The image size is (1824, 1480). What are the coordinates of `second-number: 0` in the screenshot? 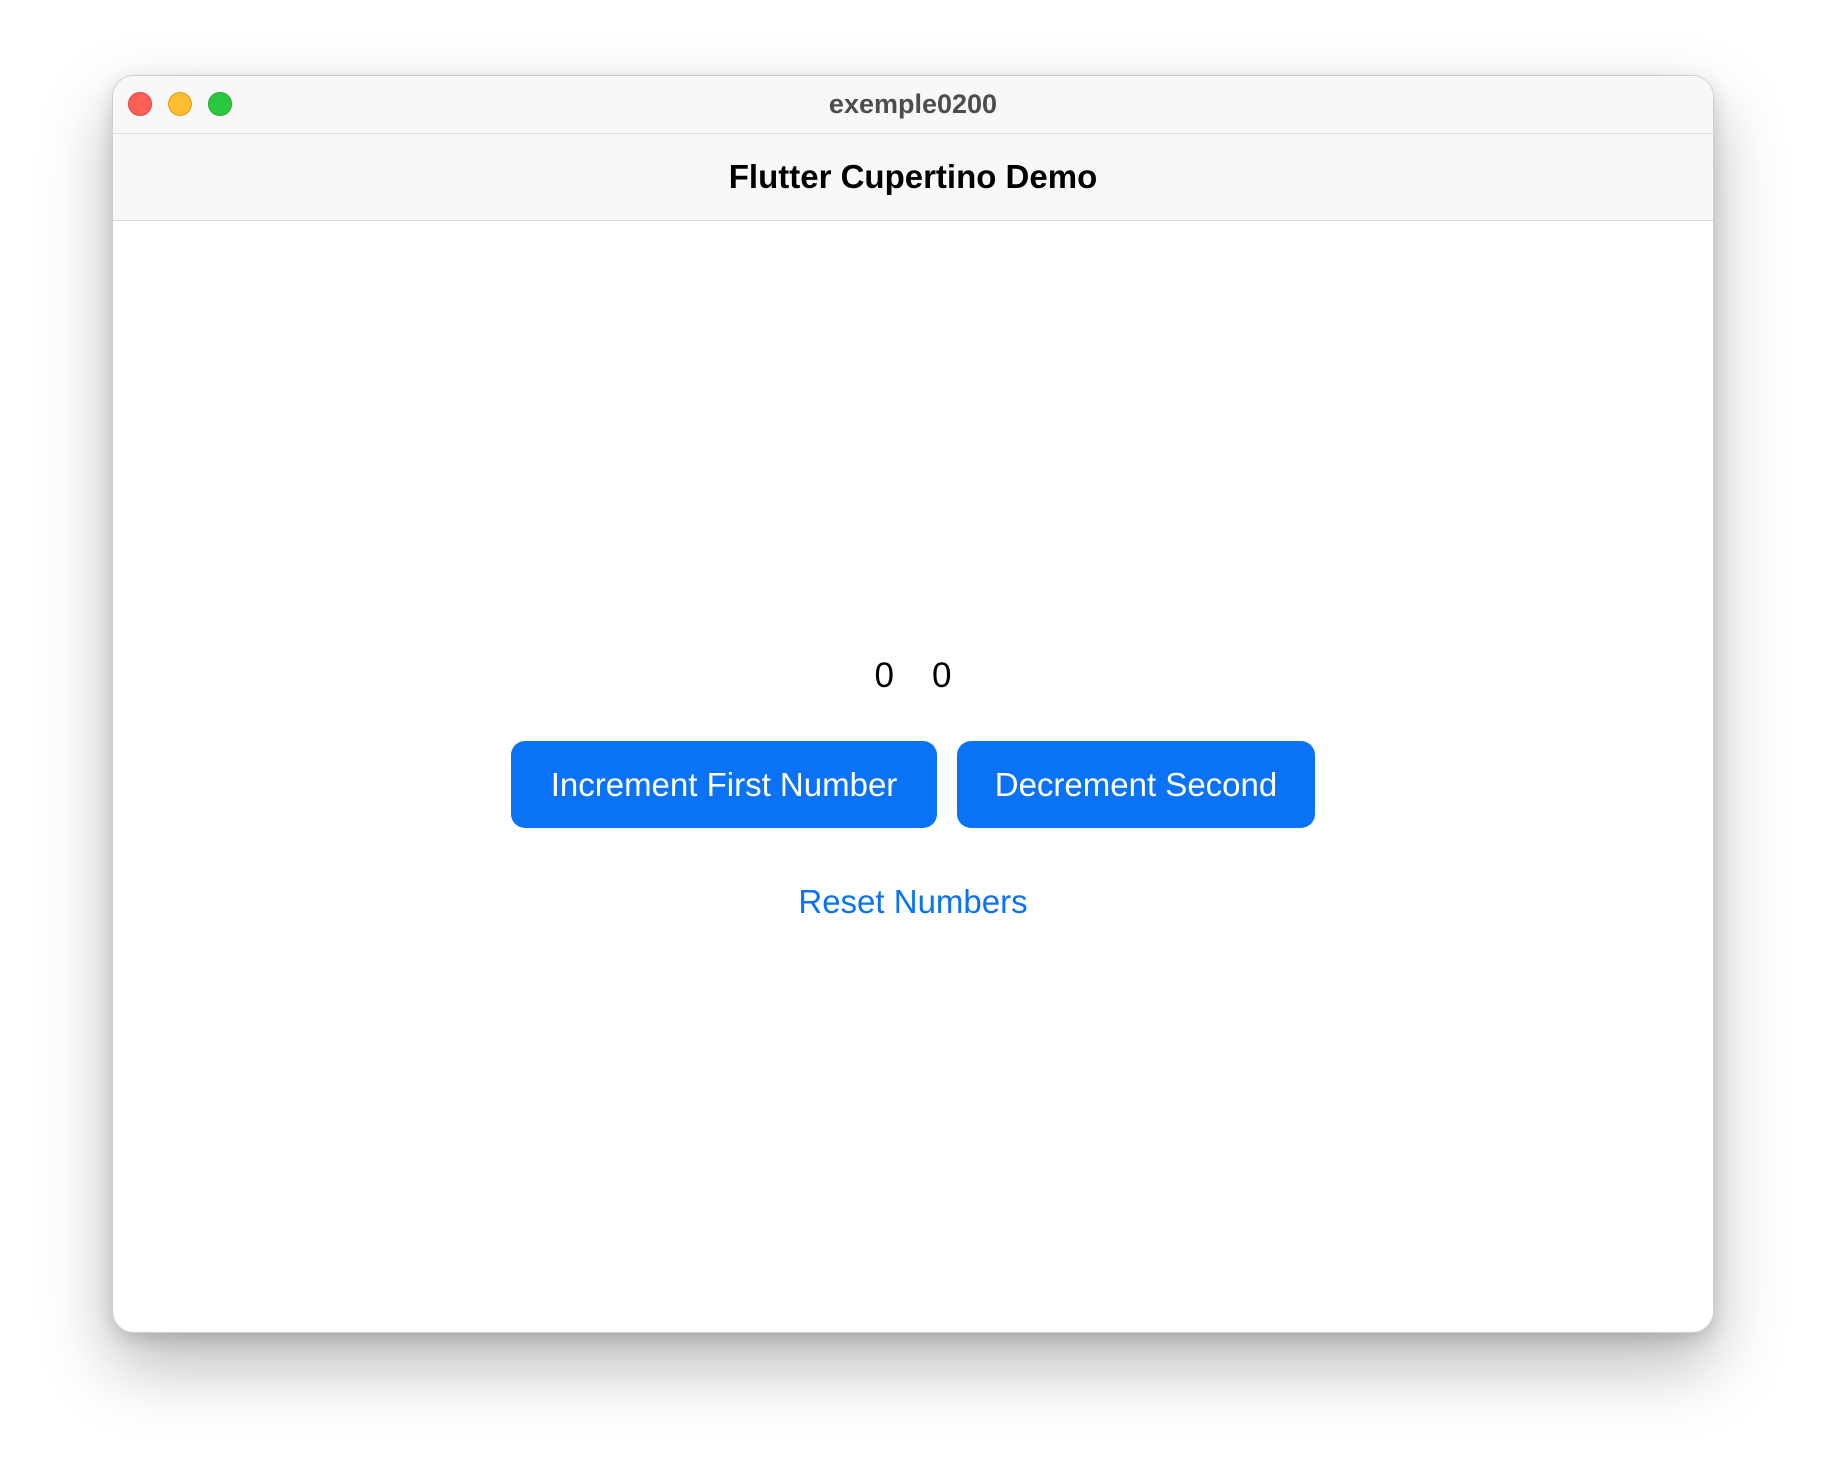 It's located at (942, 675).